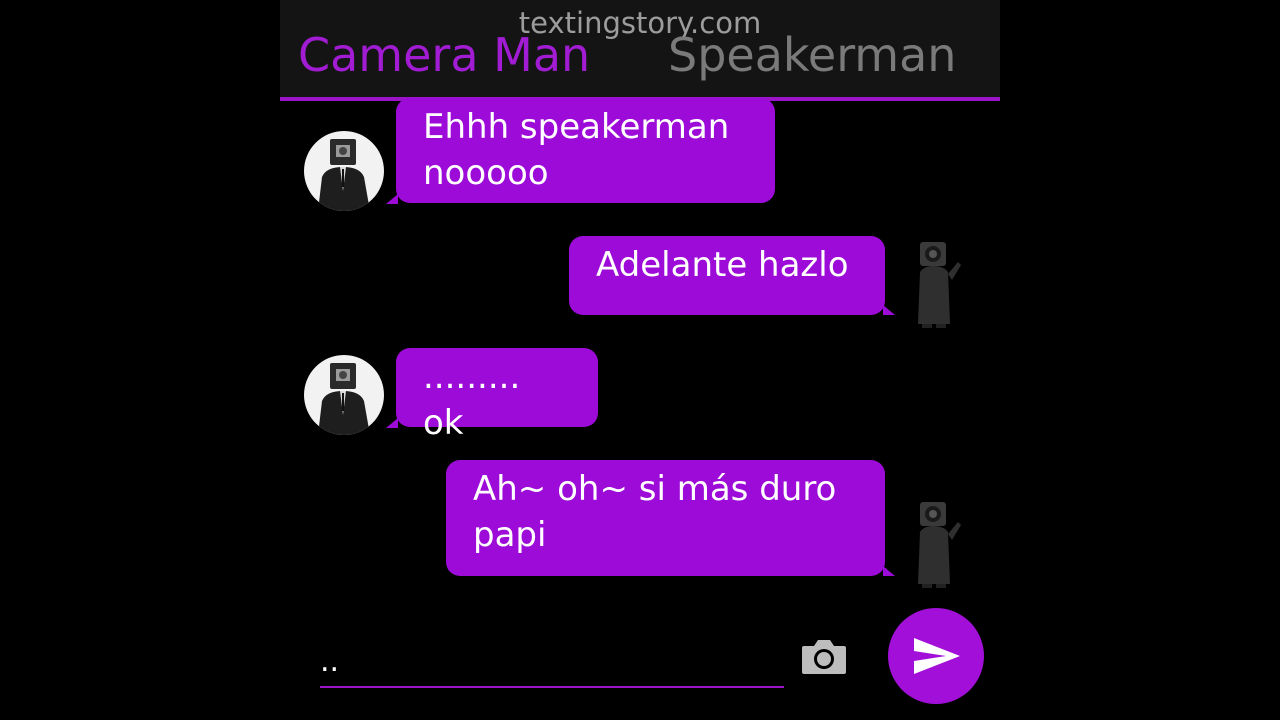 Image resolution: width=1280 pixels, height=720 pixels. Describe the element at coordinates (510, 535) in the screenshot. I see `message-line: papi` at that location.